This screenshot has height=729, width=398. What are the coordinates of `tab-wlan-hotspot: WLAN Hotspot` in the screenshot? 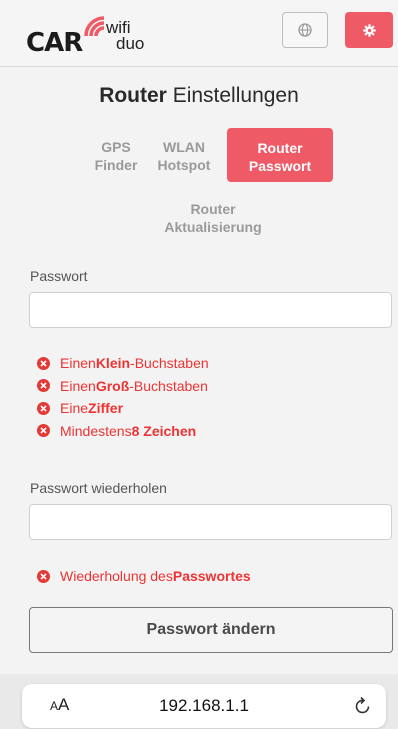 It's located at (184, 156).